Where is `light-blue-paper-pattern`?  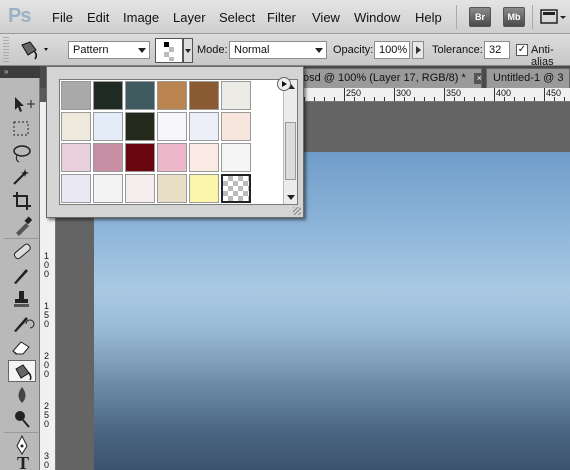
light-blue-paper-pattern is located at coordinates (108, 126).